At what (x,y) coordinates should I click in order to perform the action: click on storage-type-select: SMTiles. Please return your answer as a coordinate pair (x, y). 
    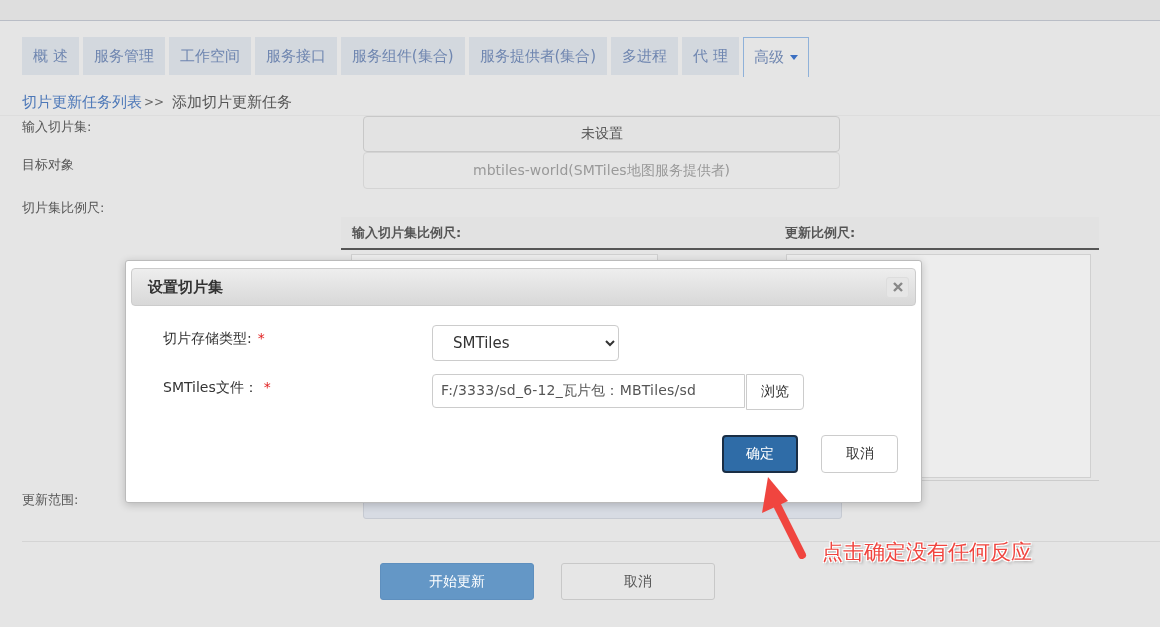
    Looking at the image, I should click on (525, 343).